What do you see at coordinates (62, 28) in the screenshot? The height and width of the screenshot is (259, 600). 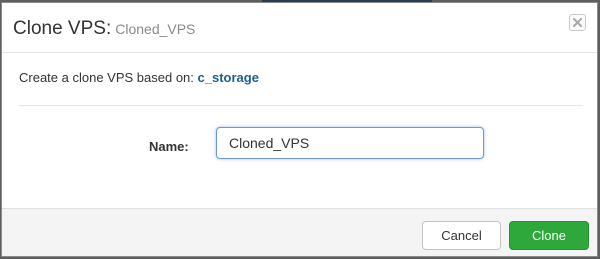 I see `dialog-title-text: Clone VPS:` at bounding box center [62, 28].